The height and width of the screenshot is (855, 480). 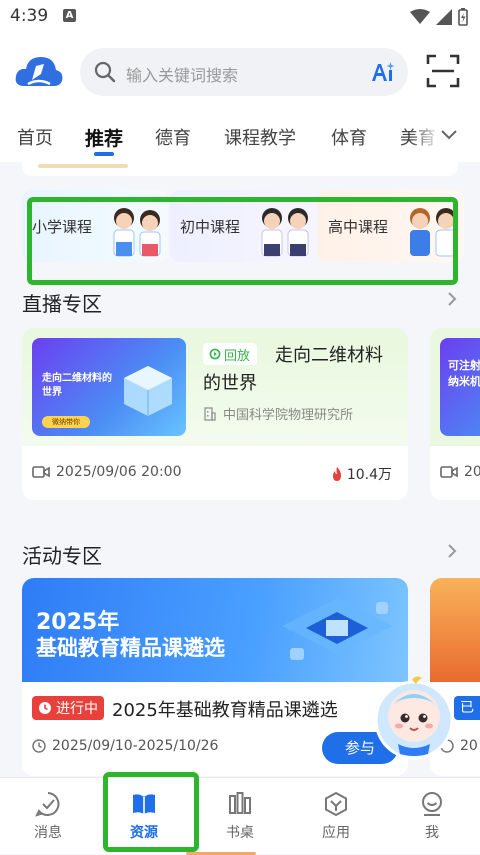 What do you see at coordinates (104, 154) in the screenshot?
I see `active-tab-indicator` at bounding box center [104, 154].